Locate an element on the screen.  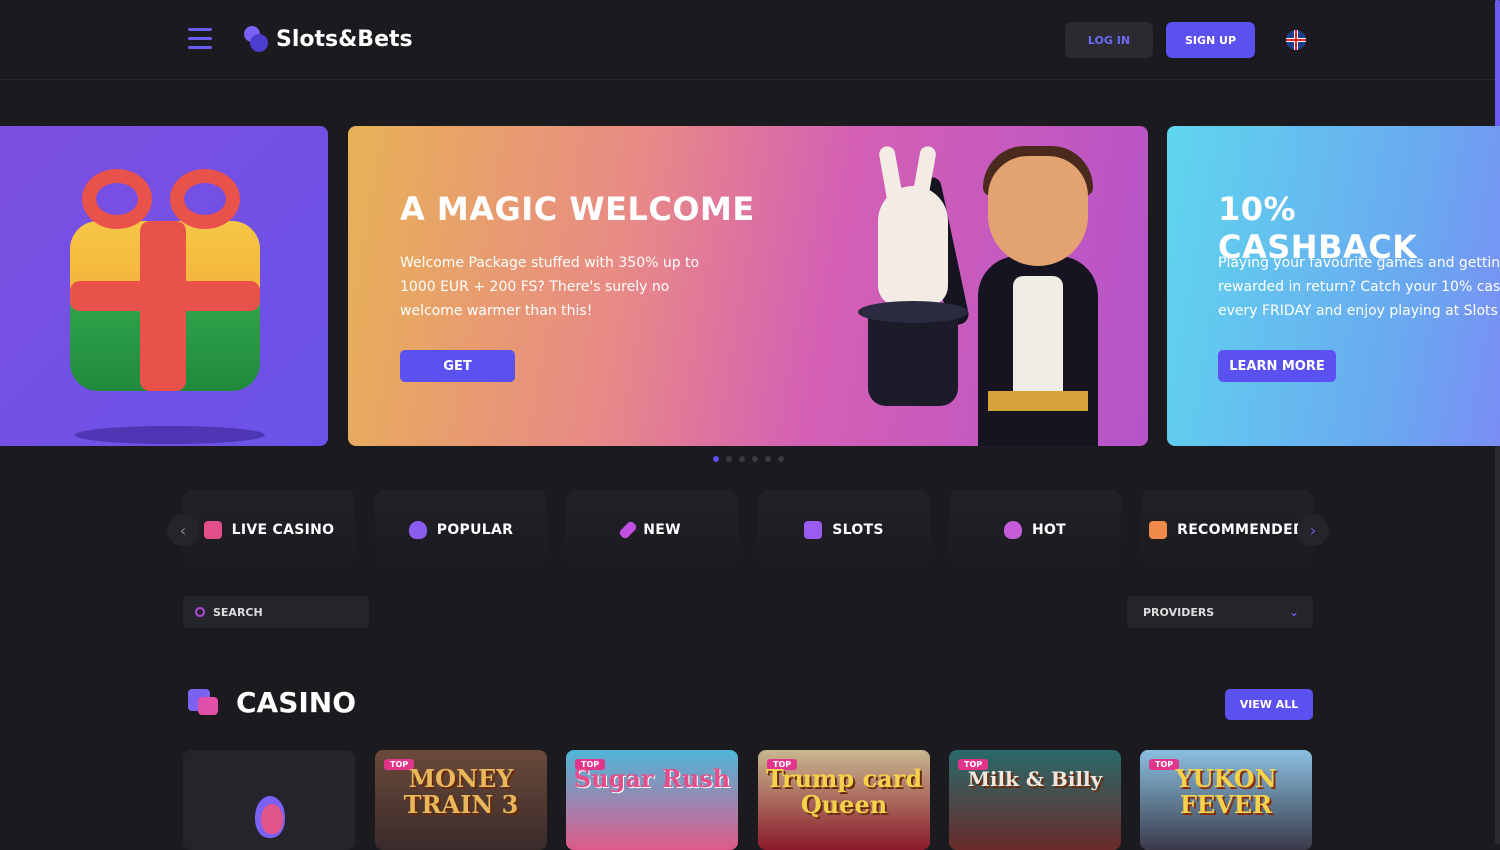
puzzle-icon is located at coordinates (203, 700).